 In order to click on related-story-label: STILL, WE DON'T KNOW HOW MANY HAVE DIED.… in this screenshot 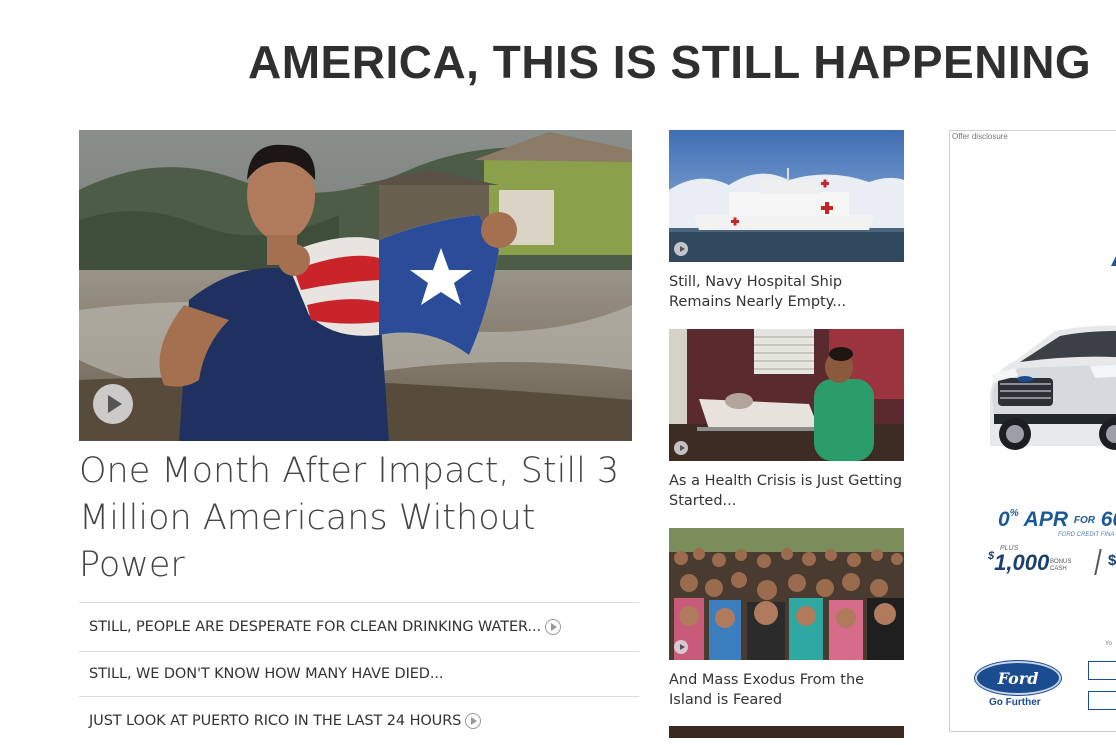, I will do `click(266, 674)`.